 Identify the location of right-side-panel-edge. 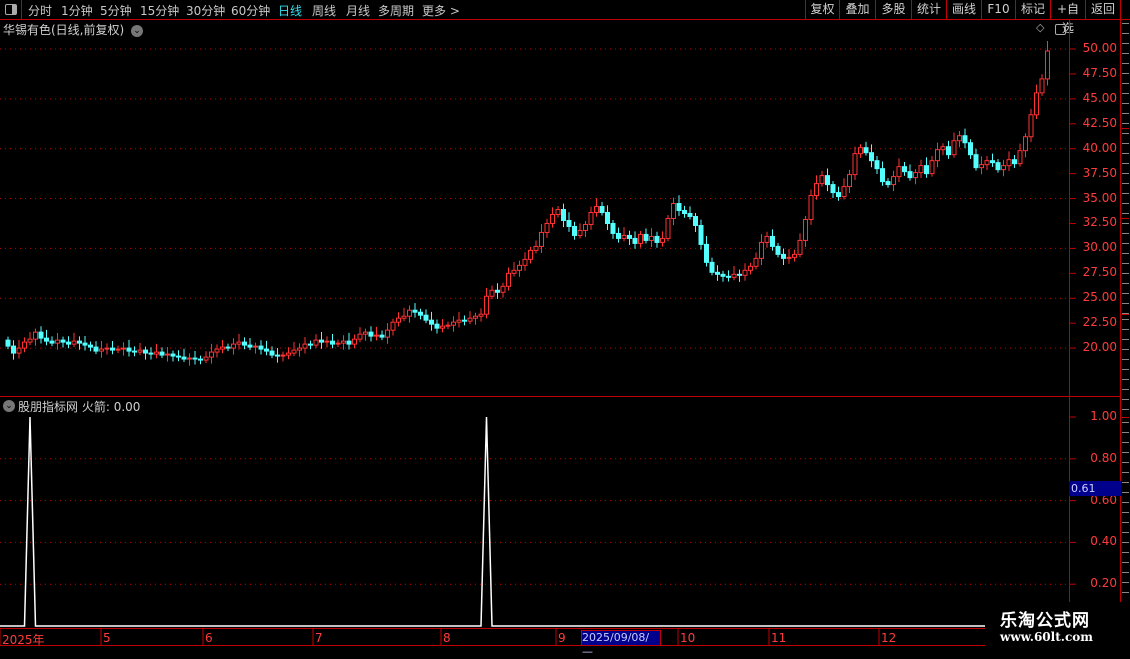
(1125, 325).